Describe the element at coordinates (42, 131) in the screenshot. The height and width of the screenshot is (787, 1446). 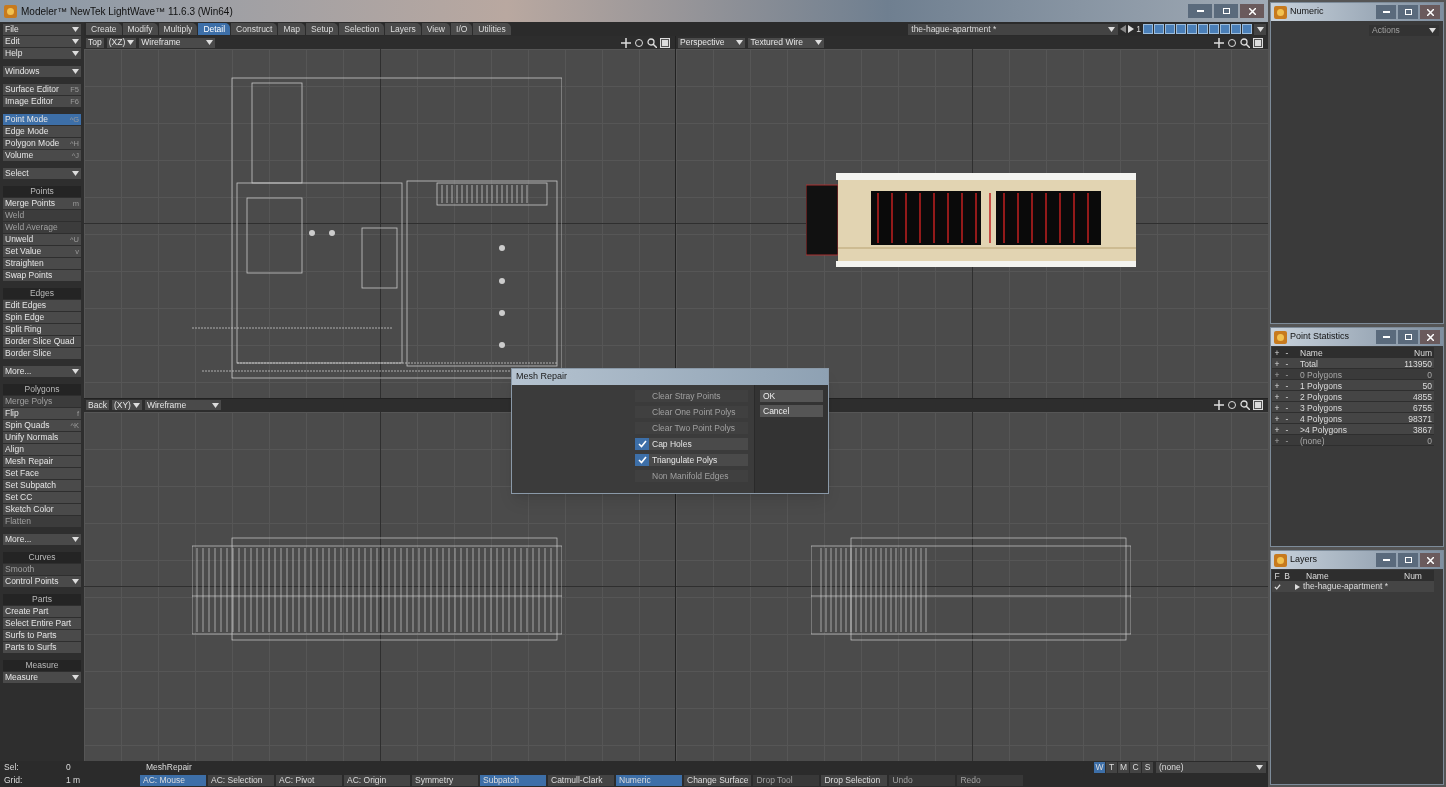
I see `tool-button: Edge Mode` at that location.